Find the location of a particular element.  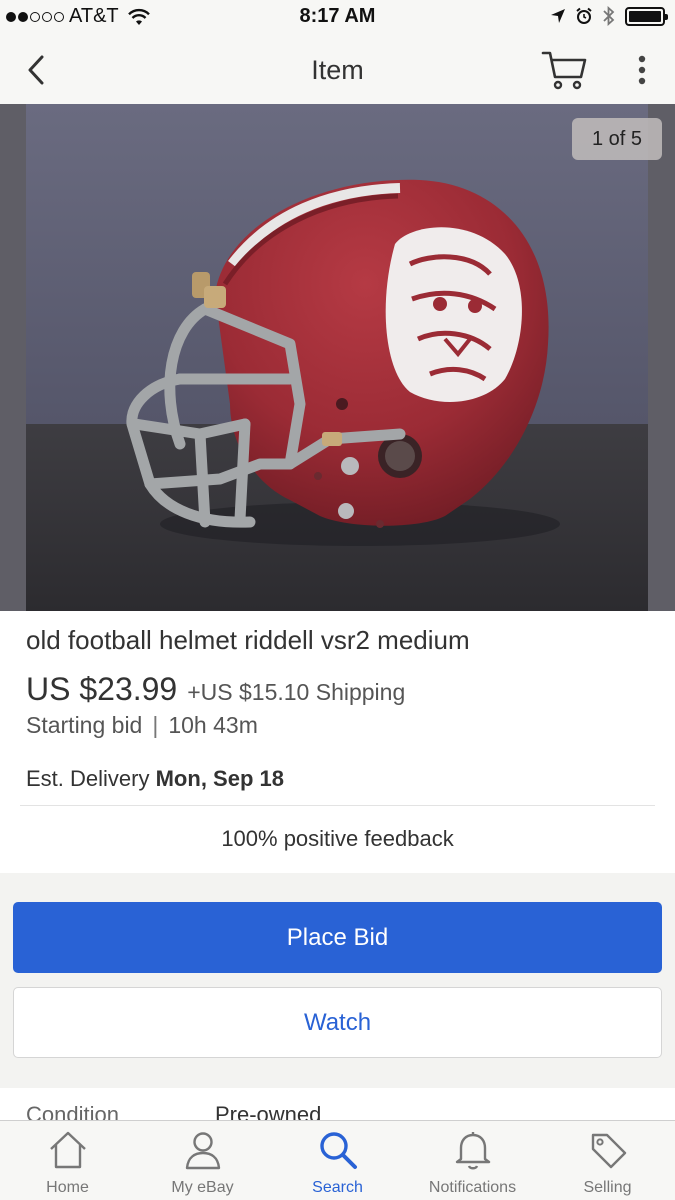

status-right is located at coordinates (609, 16).